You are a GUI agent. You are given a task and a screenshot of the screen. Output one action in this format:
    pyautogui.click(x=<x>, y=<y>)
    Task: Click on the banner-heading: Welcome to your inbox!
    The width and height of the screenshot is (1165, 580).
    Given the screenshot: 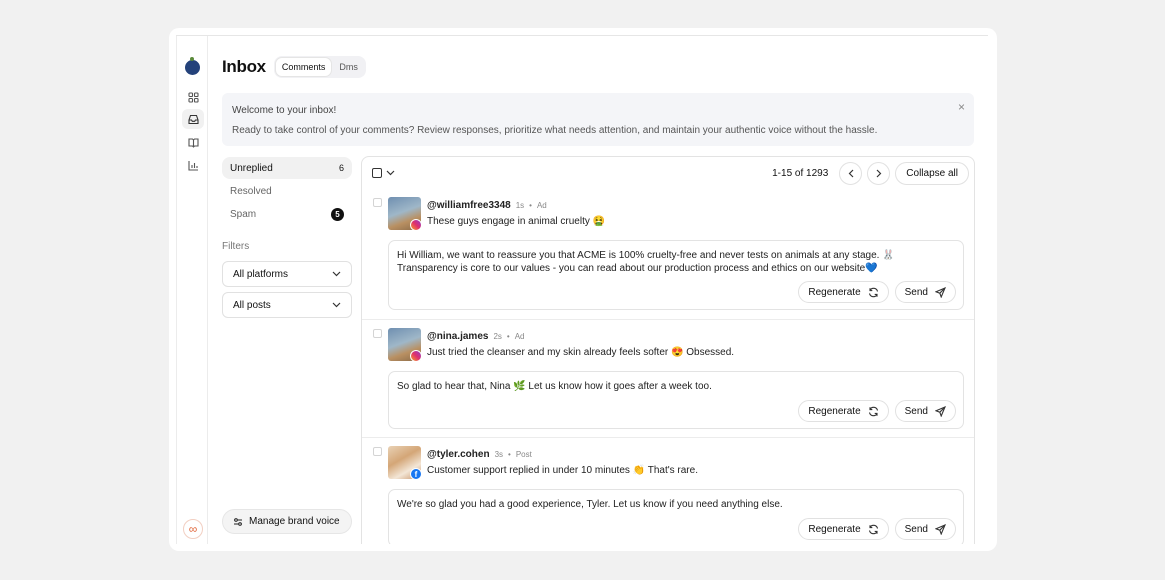 What is the action you would take?
    pyautogui.click(x=284, y=110)
    